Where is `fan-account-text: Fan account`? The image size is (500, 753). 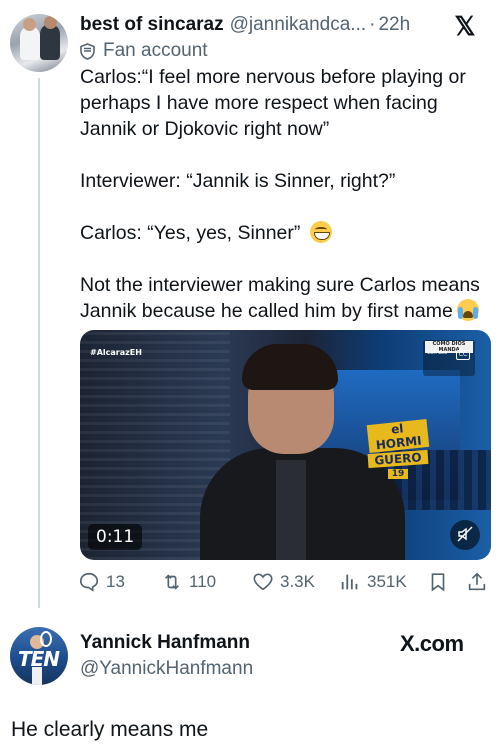 fan-account-text: Fan account is located at coordinates (155, 50).